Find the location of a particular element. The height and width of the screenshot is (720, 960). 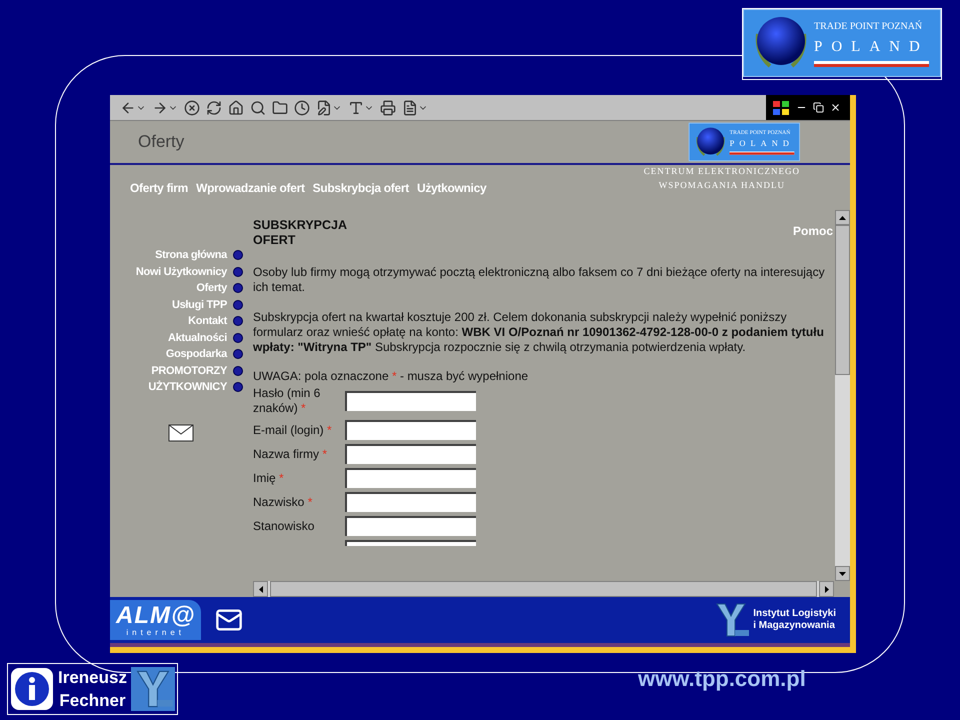

logo-text: TRADE POINT POZNAŃ is located at coordinates (868, 26).